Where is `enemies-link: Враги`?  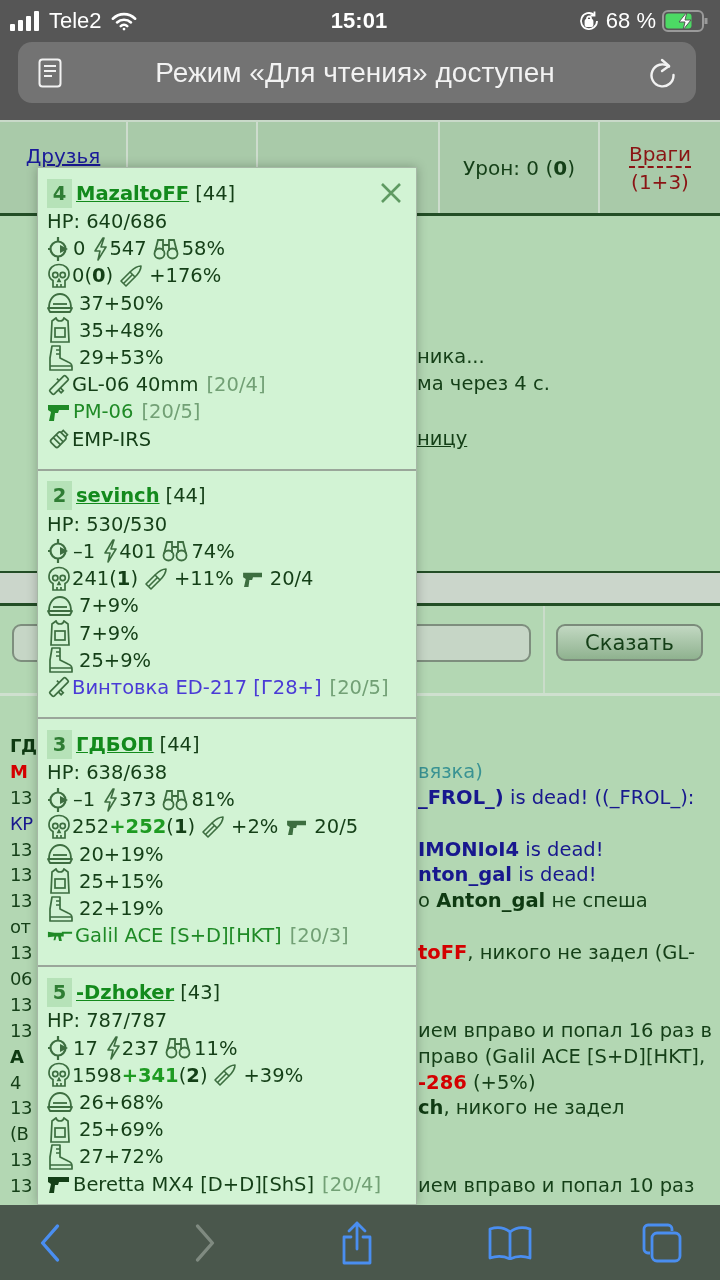 enemies-link: Враги is located at coordinates (660, 154).